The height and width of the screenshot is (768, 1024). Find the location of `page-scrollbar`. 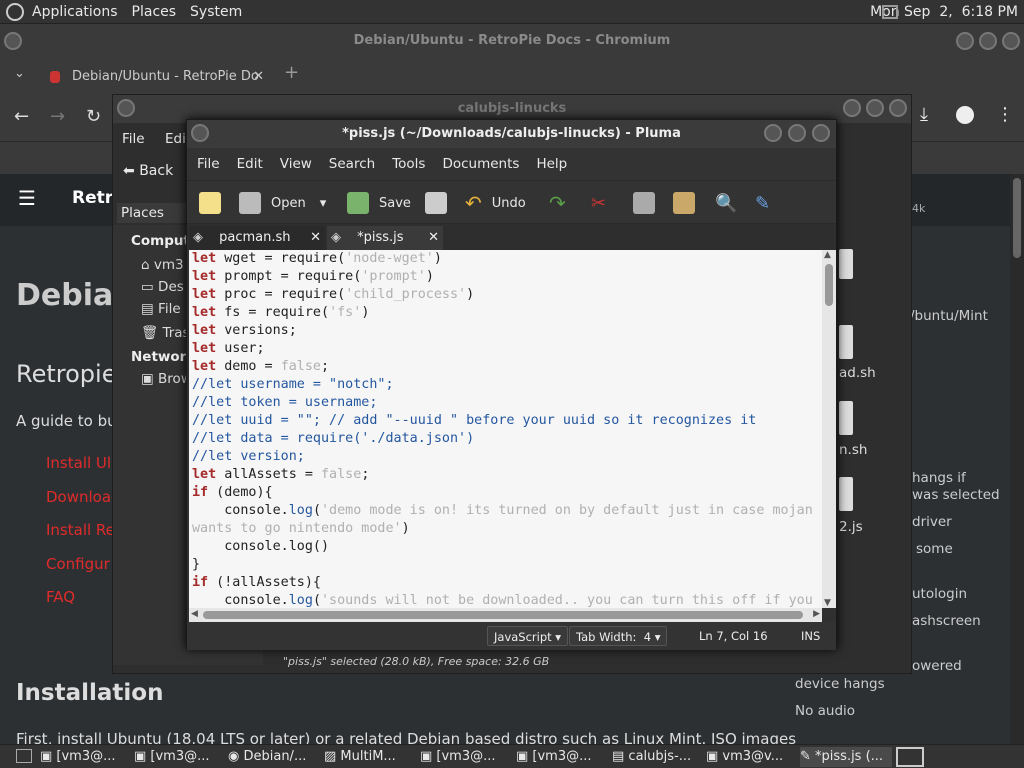

page-scrollbar is located at coordinates (1017, 459).